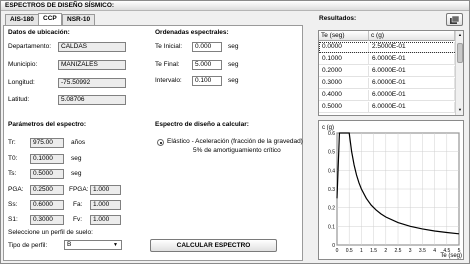 The image size is (470, 264). What do you see at coordinates (105, 205) in the screenshot?
I see `fa-field: 1.000` at bounding box center [105, 205].